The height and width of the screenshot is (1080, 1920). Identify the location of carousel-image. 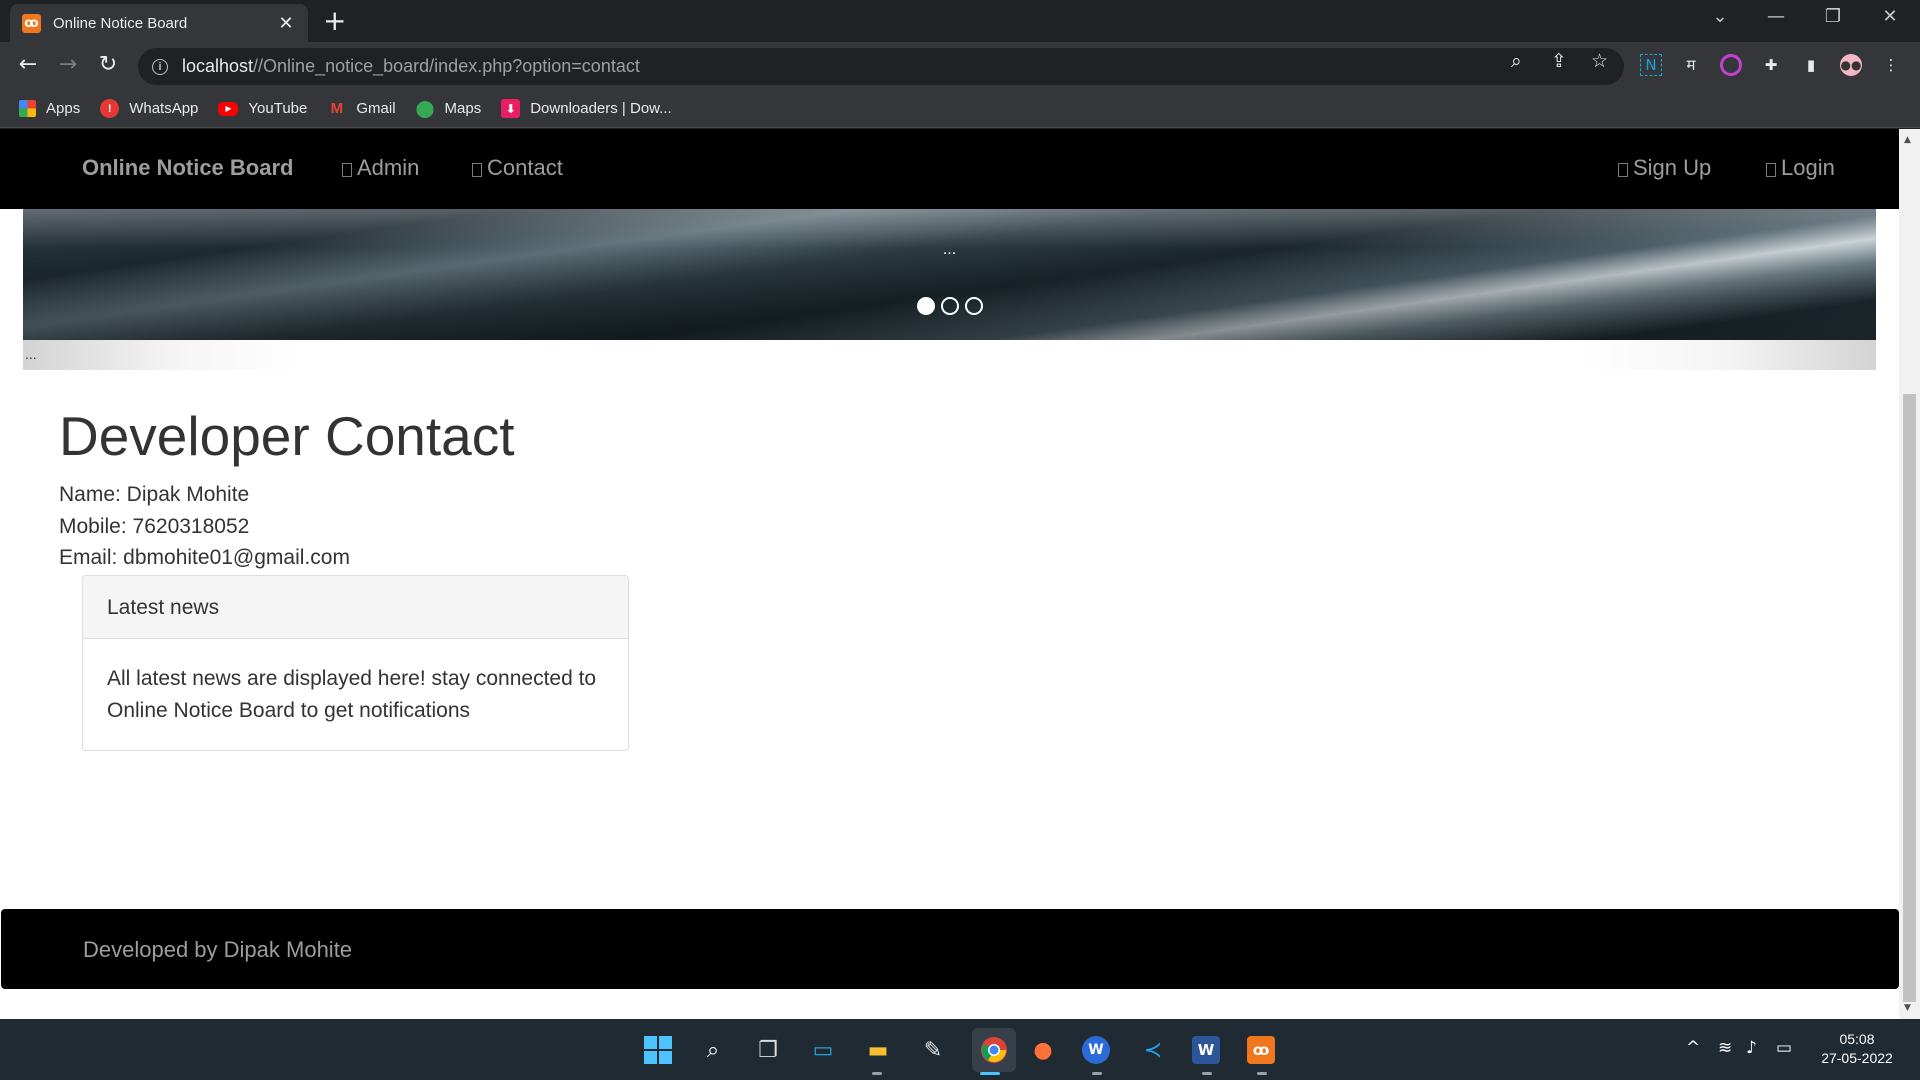
(949, 274).